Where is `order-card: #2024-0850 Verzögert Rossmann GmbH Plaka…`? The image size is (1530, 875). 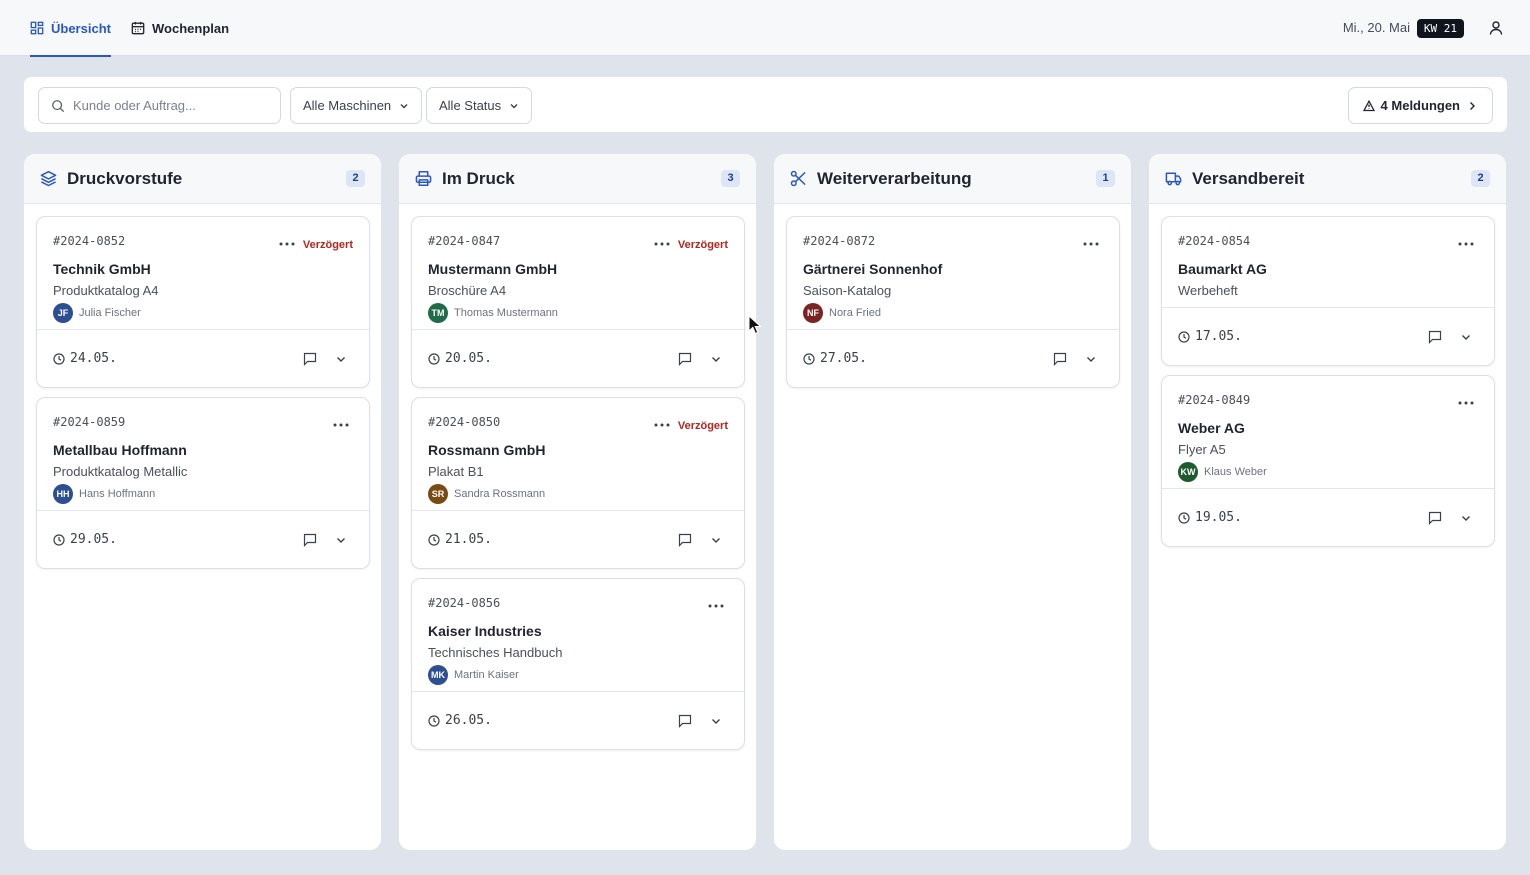
order-card: #2024-0850 Verzögert Rossmann GmbH Plaka… is located at coordinates (578, 483).